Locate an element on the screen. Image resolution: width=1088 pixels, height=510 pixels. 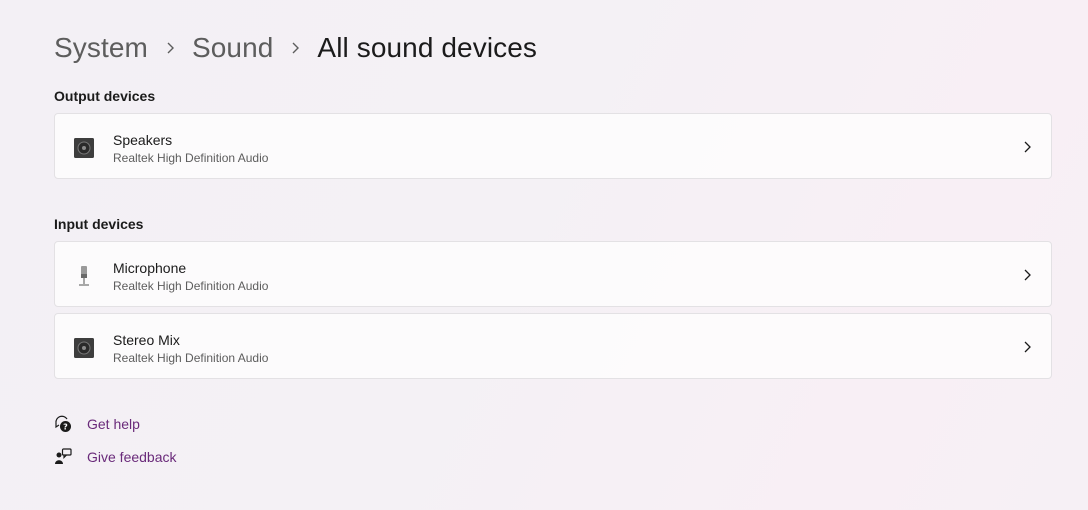
give-feedback-link-row: Give feedback is located at coordinates (115, 457).